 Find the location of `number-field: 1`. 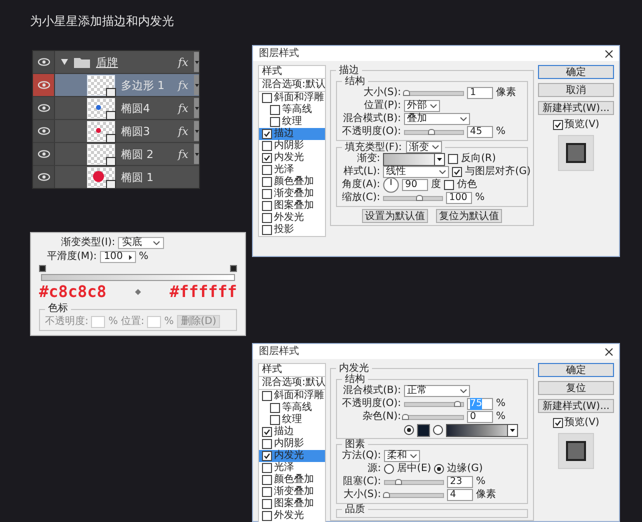

number-field: 1 is located at coordinates (480, 93).